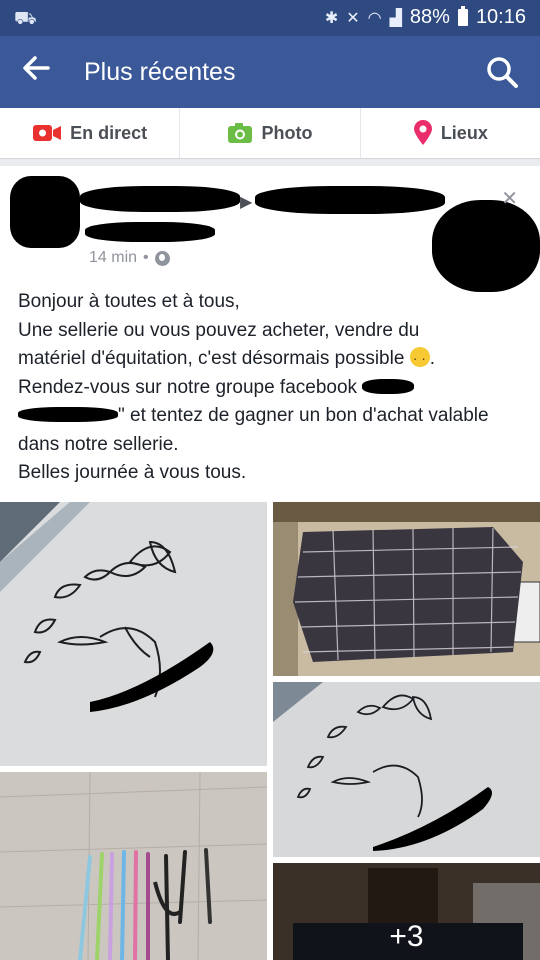 Image resolution: width=540 pixels, height=960 pixels. I want to click on photo-button: Photo, so click(269, 133).